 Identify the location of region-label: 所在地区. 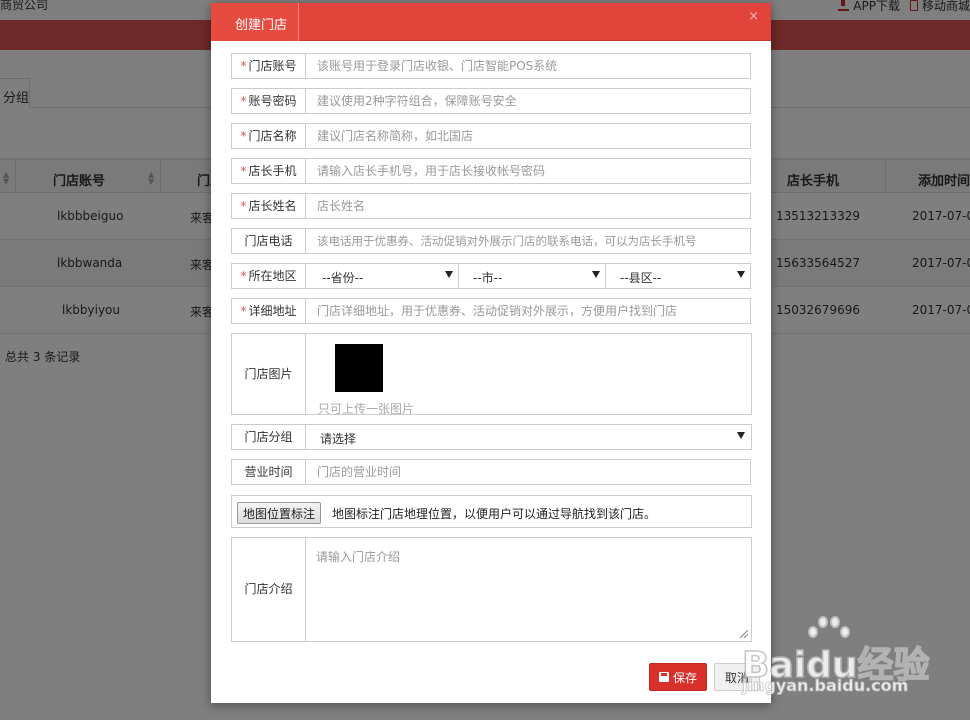
(272, 276).